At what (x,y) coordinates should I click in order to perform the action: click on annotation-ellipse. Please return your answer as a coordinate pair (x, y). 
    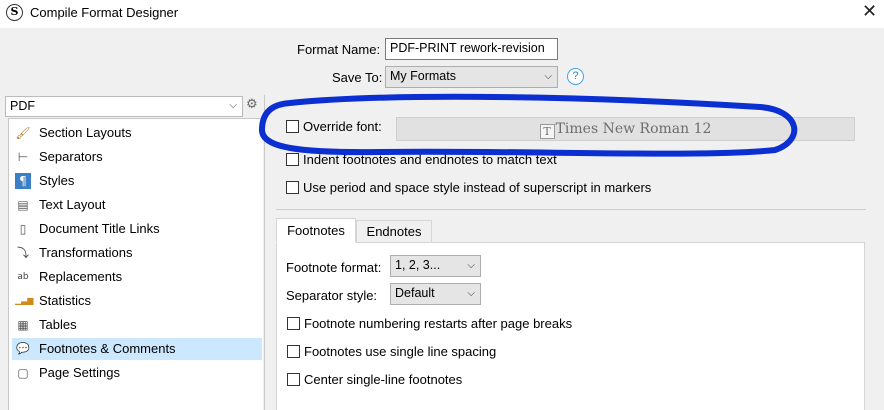
    Looking at the image, I should click on (528, 125).